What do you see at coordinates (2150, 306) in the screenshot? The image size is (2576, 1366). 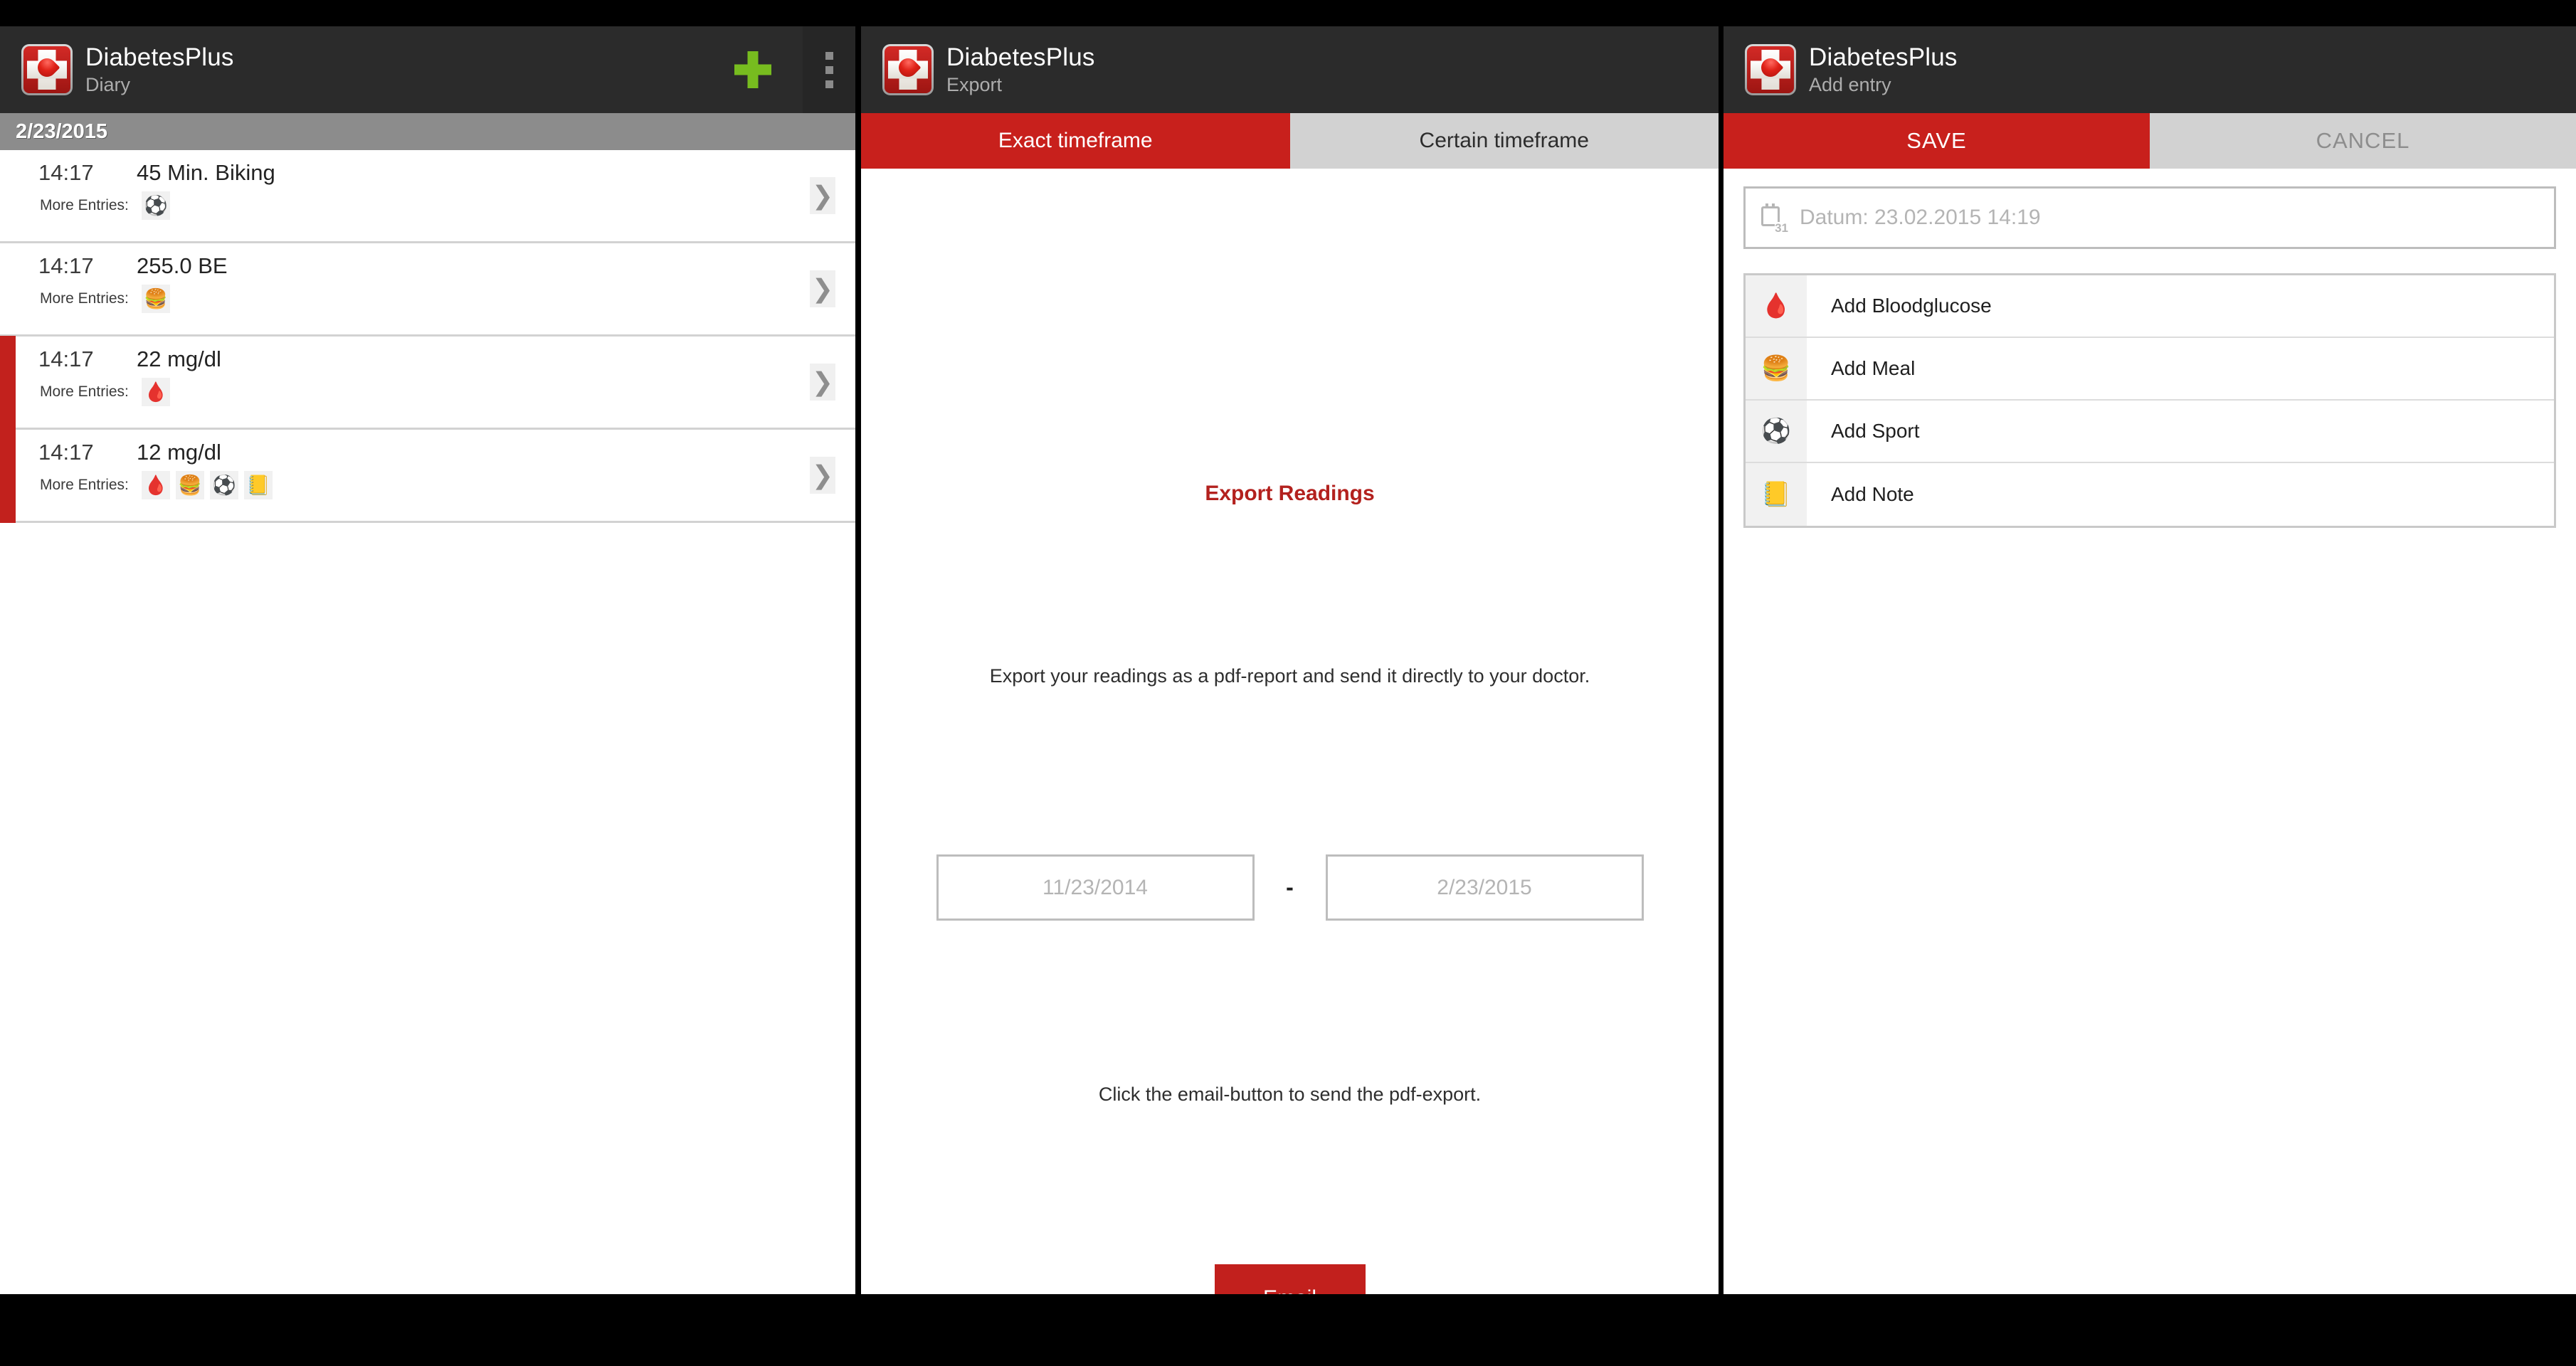 I see `add-entry-option: 🩸 Add Bloodglucose` at bounding box center [2150, 306].